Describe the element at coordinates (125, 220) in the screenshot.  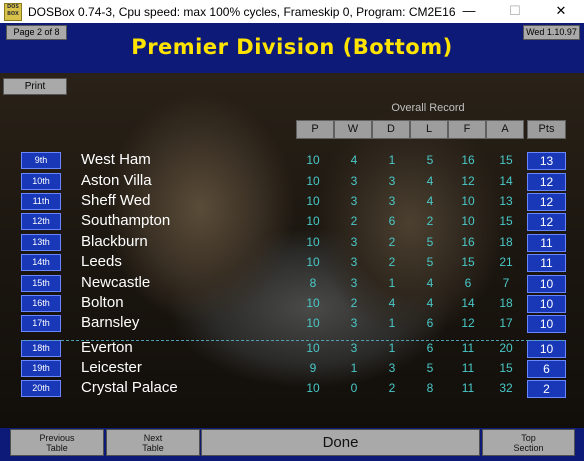
I see `team-name: Southampton` at that location.